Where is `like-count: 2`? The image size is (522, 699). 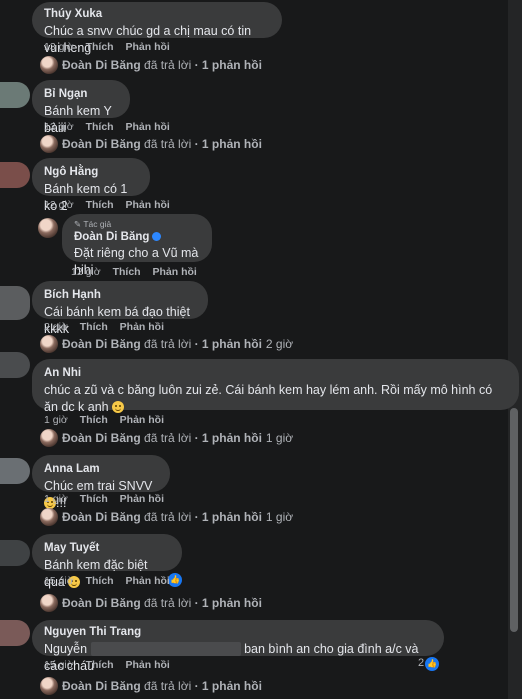 like-count: 2 is located at coordinates (421, 663).